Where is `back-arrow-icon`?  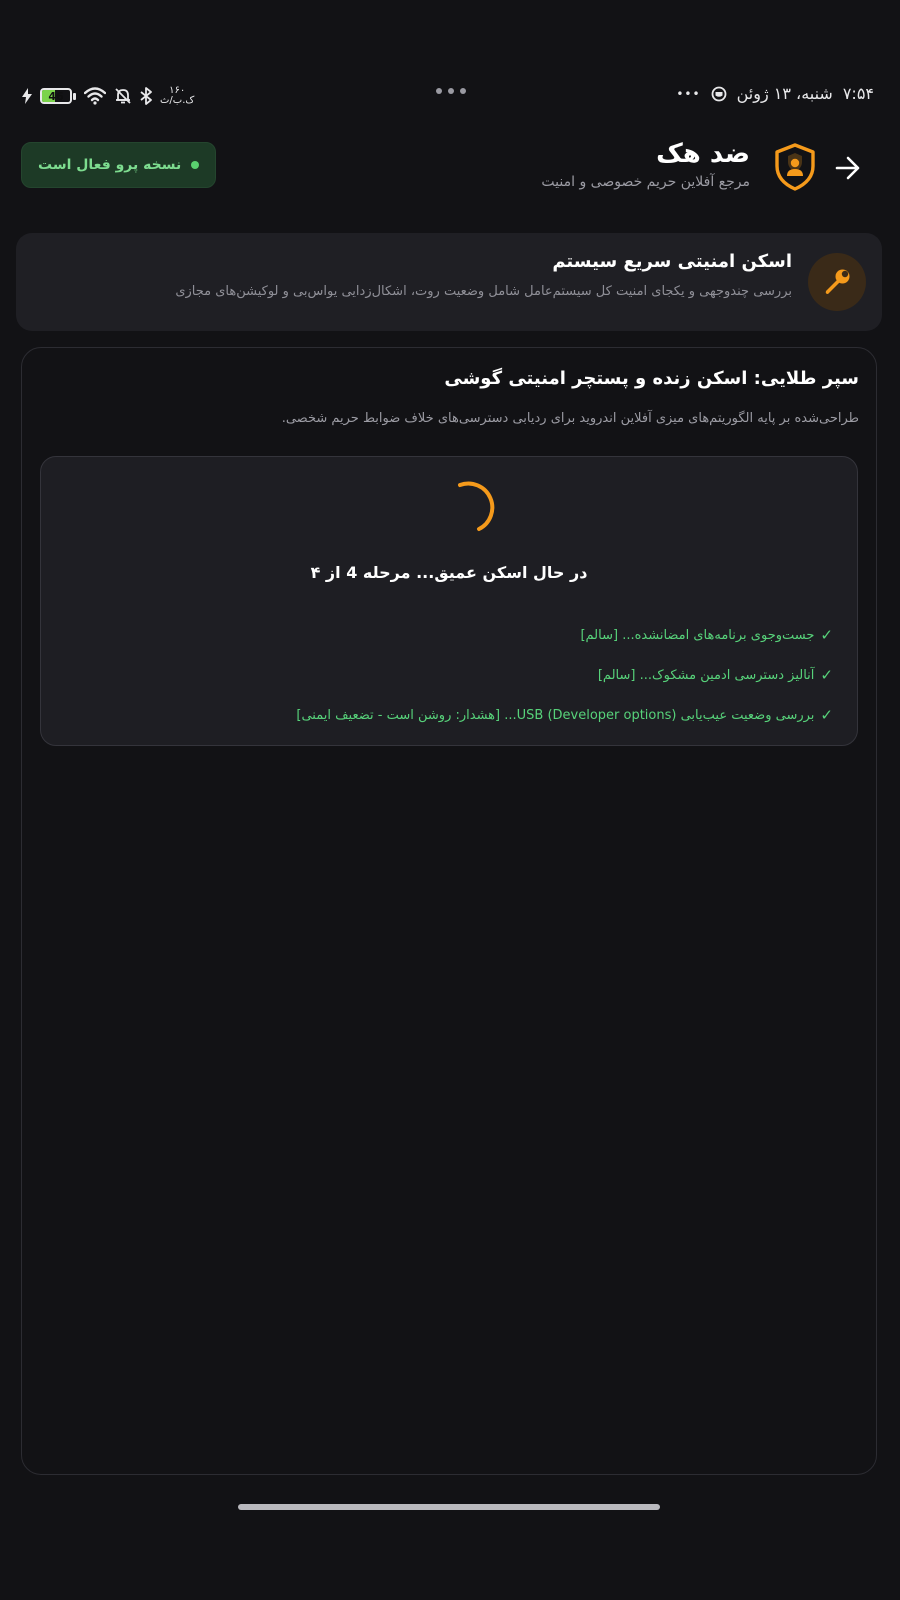
back-arrow-icon is located at coordinates (847, 168).